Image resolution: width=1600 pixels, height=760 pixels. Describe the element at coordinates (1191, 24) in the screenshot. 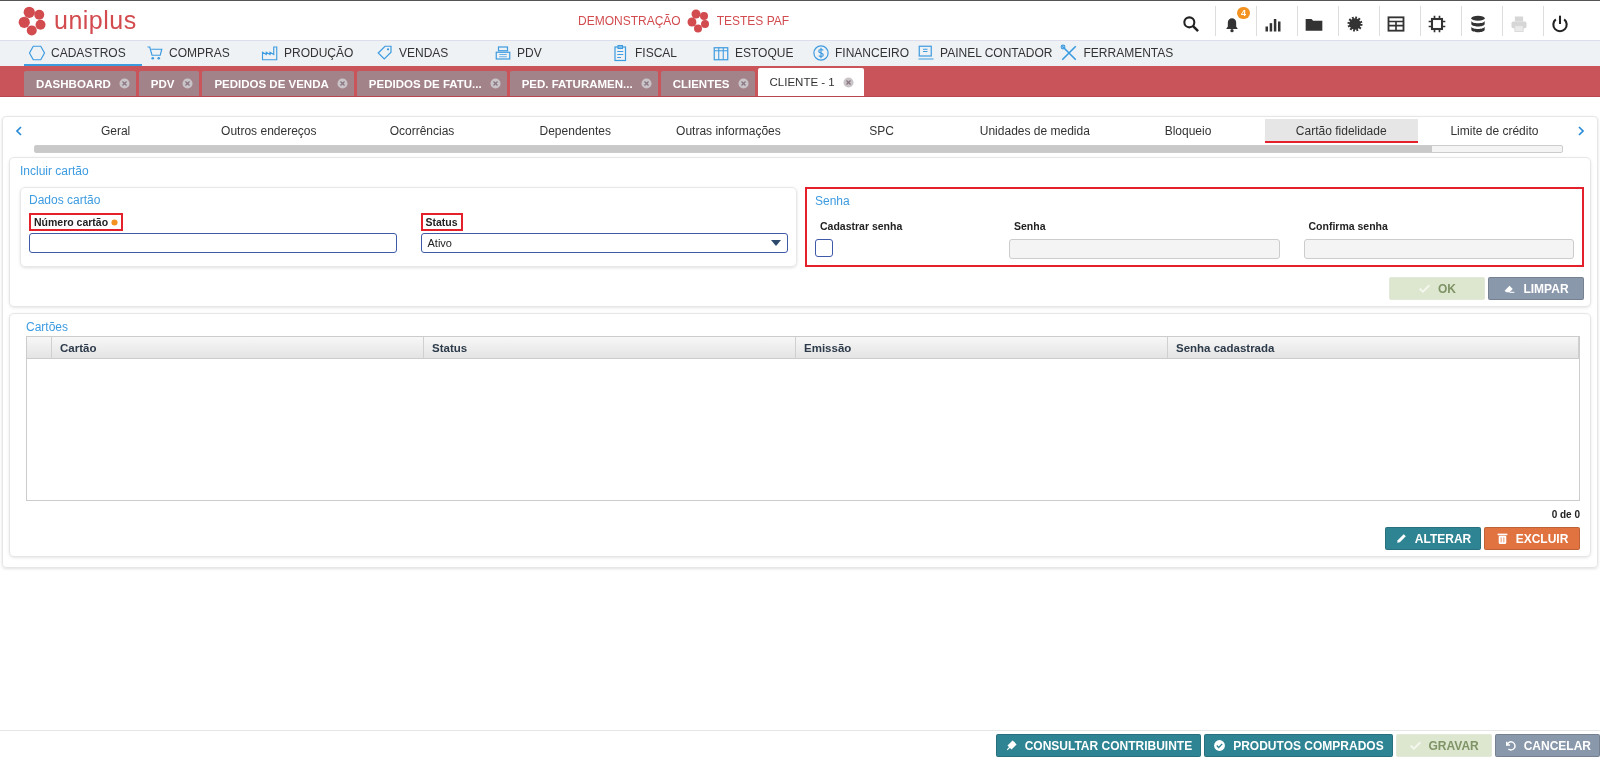

I see `search-icon` at that location.